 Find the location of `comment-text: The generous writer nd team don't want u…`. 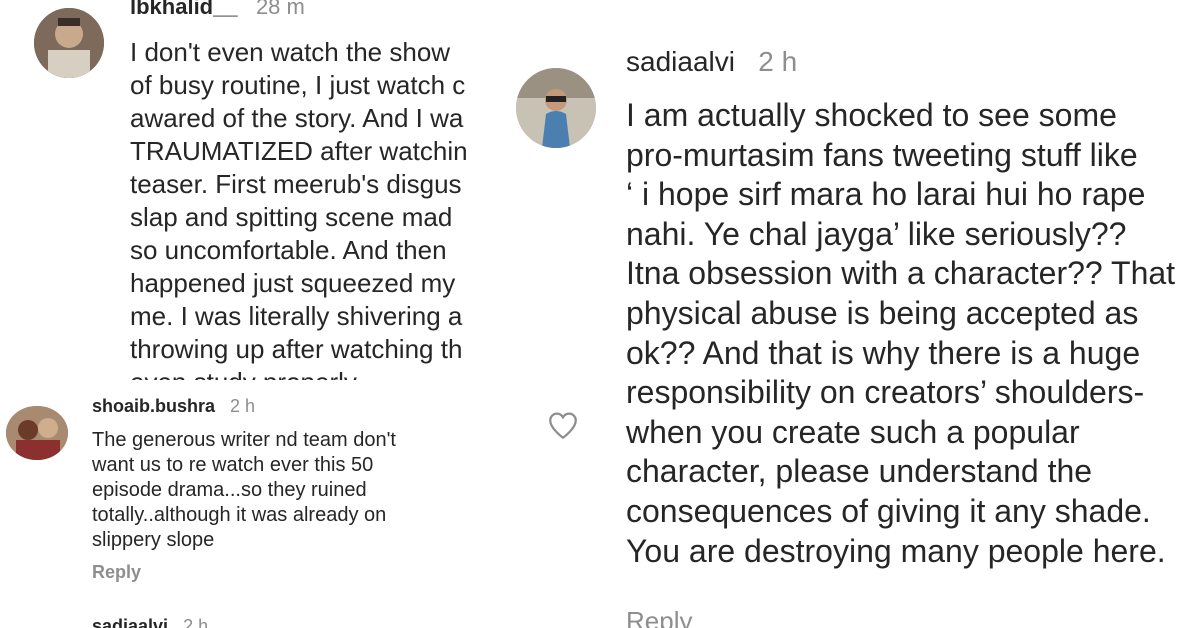

comment-text: The generous writer nd team don't want u… is located at coordinates (244, 490).